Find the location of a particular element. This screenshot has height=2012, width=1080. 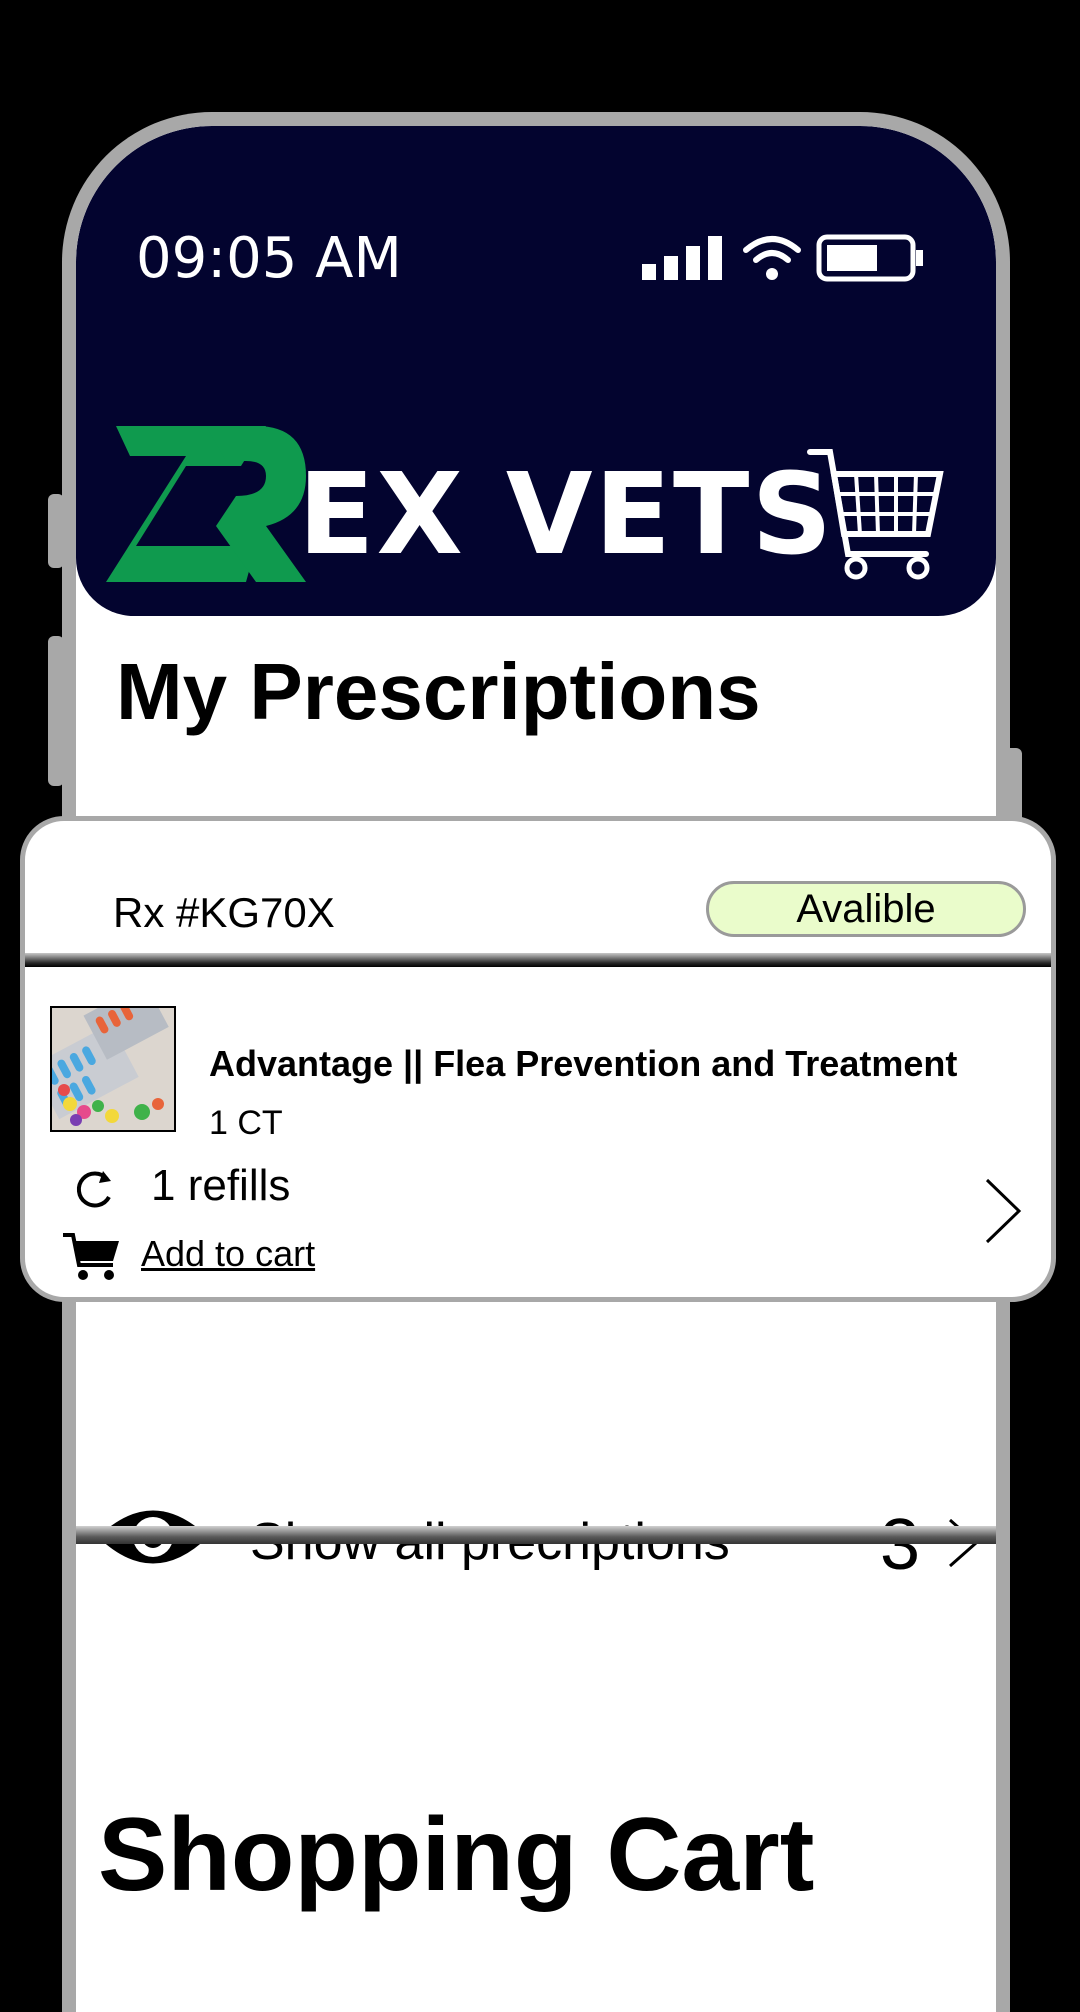

section-divider is located at coordinates (536, 1535).